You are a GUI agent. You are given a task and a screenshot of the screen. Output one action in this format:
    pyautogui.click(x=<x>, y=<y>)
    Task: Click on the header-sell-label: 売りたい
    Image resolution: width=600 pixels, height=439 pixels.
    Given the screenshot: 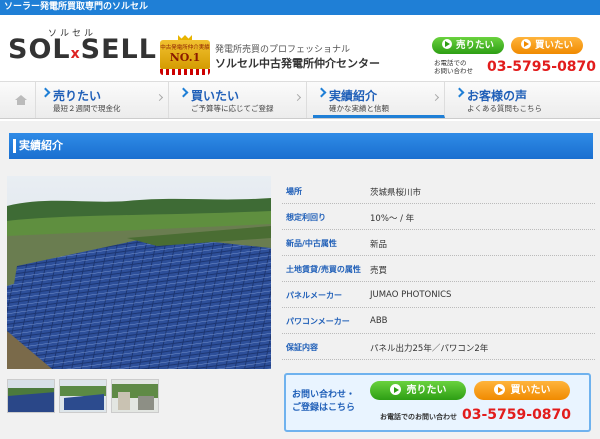 What is the action you would take?
    pyautogui.click(x=474, y=45)
    